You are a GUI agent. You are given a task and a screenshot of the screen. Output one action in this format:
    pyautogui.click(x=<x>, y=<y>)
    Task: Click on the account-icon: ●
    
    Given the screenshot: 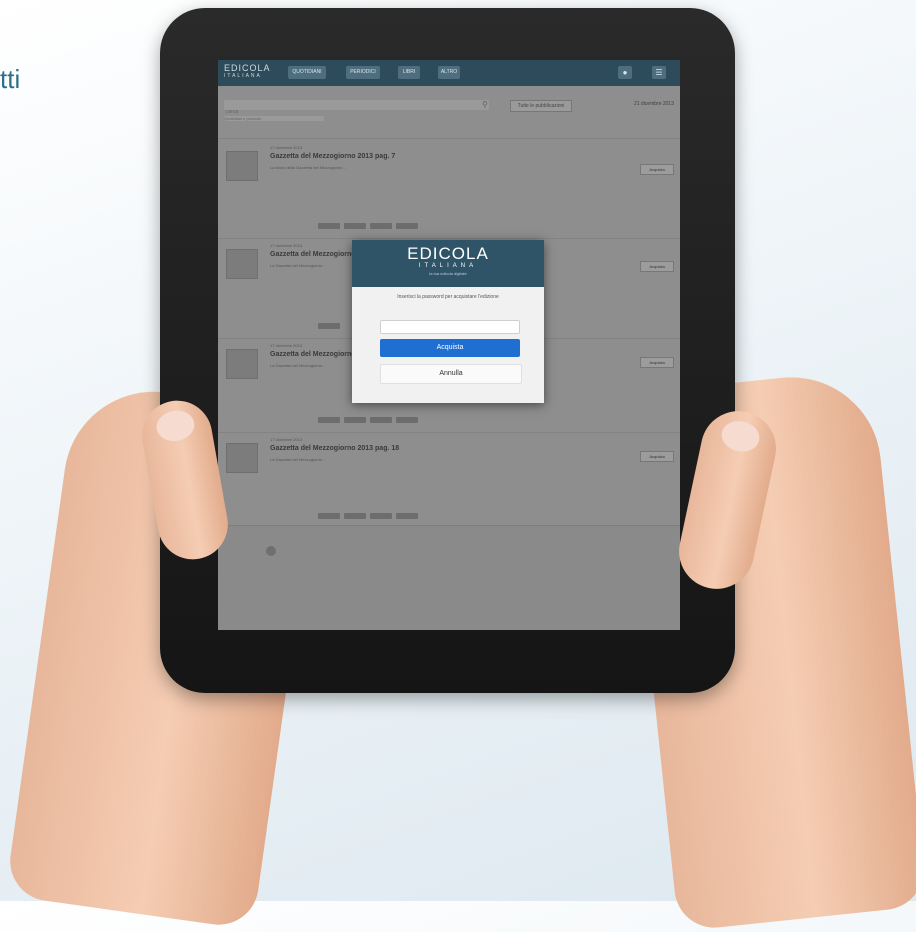 What is the action you would take?
    pyautogui.click(x=625, y=72)
    